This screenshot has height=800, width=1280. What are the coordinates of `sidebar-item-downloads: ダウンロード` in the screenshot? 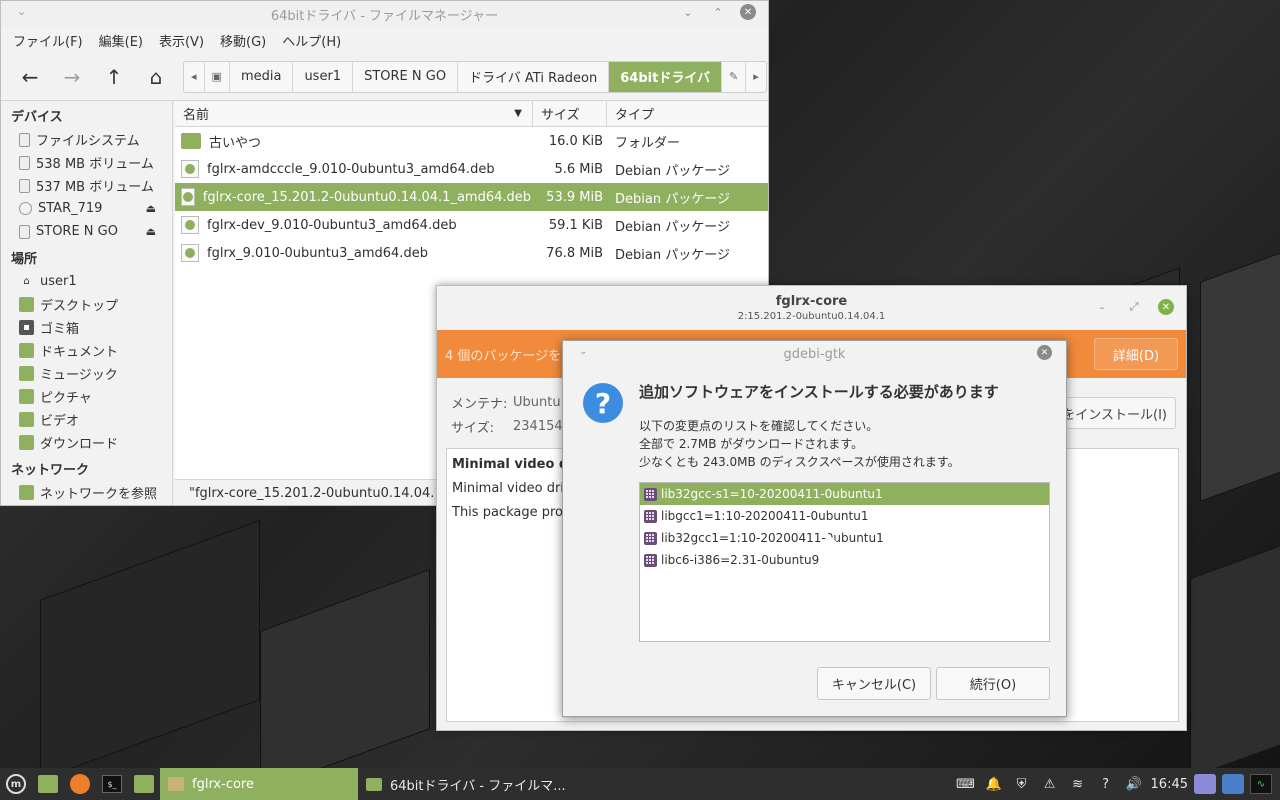 It's located at (86, 442).